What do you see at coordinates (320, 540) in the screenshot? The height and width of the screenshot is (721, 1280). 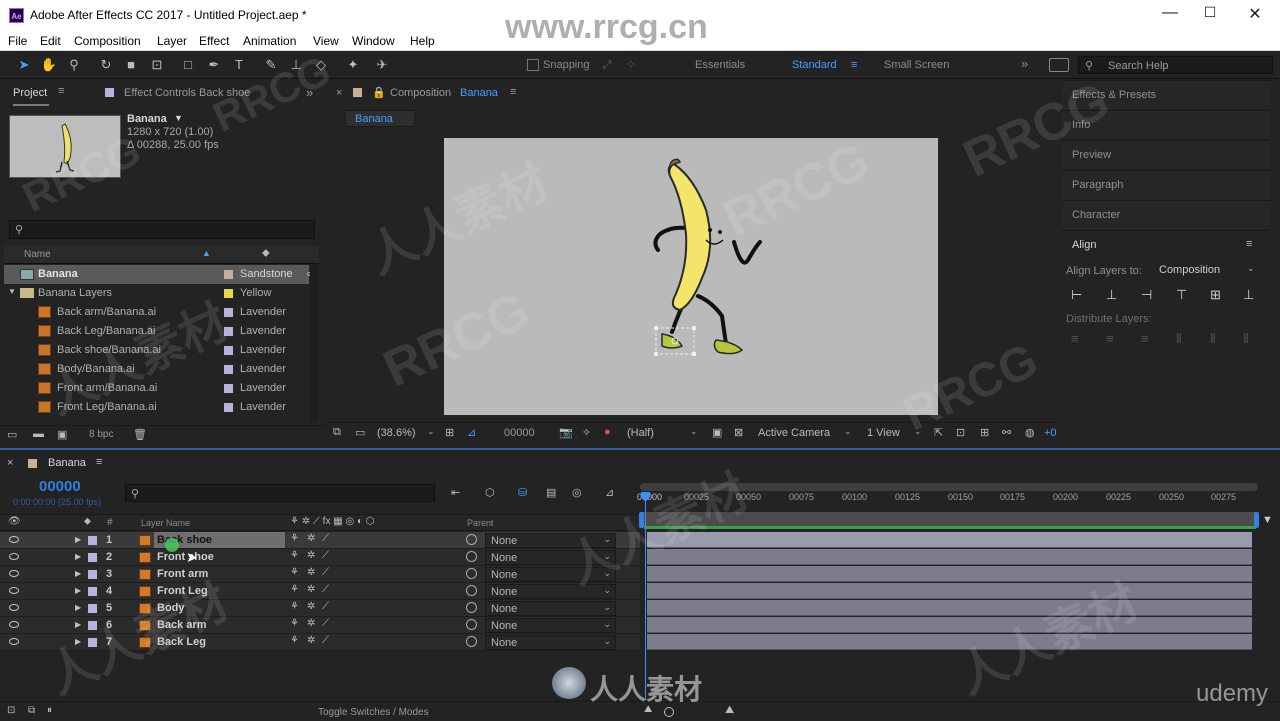 I see `layer-row: ▶ 1 Back shoe ⚘ ✲ ⟋ None ⌄` at bounding box center [320, 540].